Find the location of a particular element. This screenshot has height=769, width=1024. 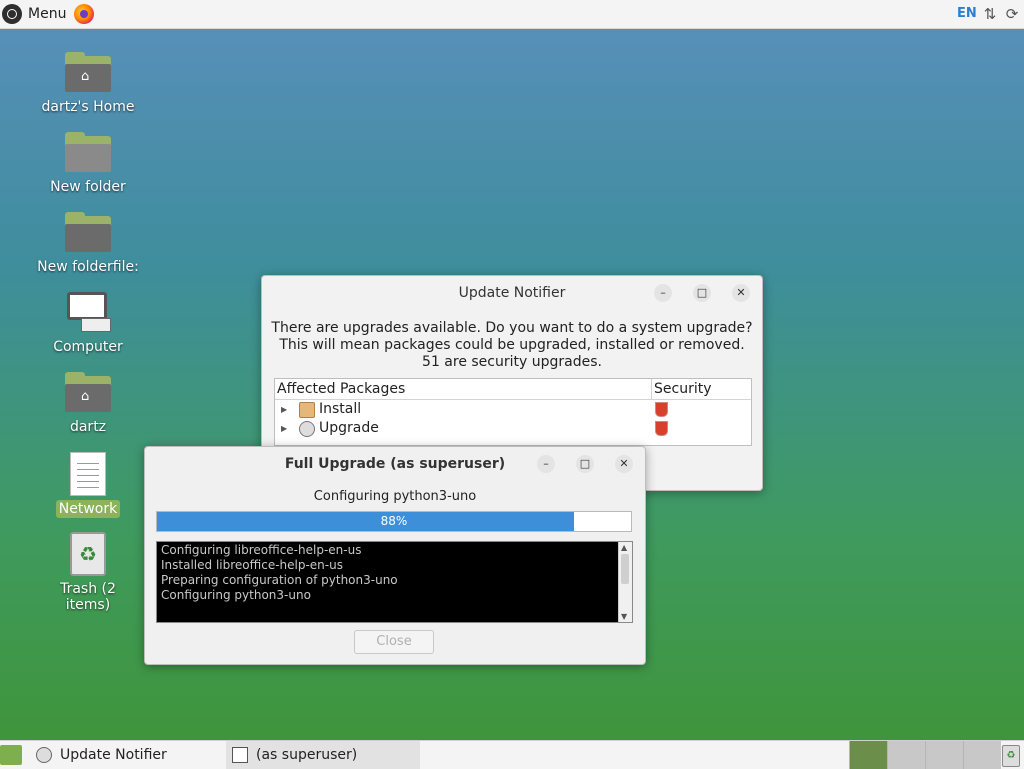

show-desktop-button is located at coordinates (11, 755).